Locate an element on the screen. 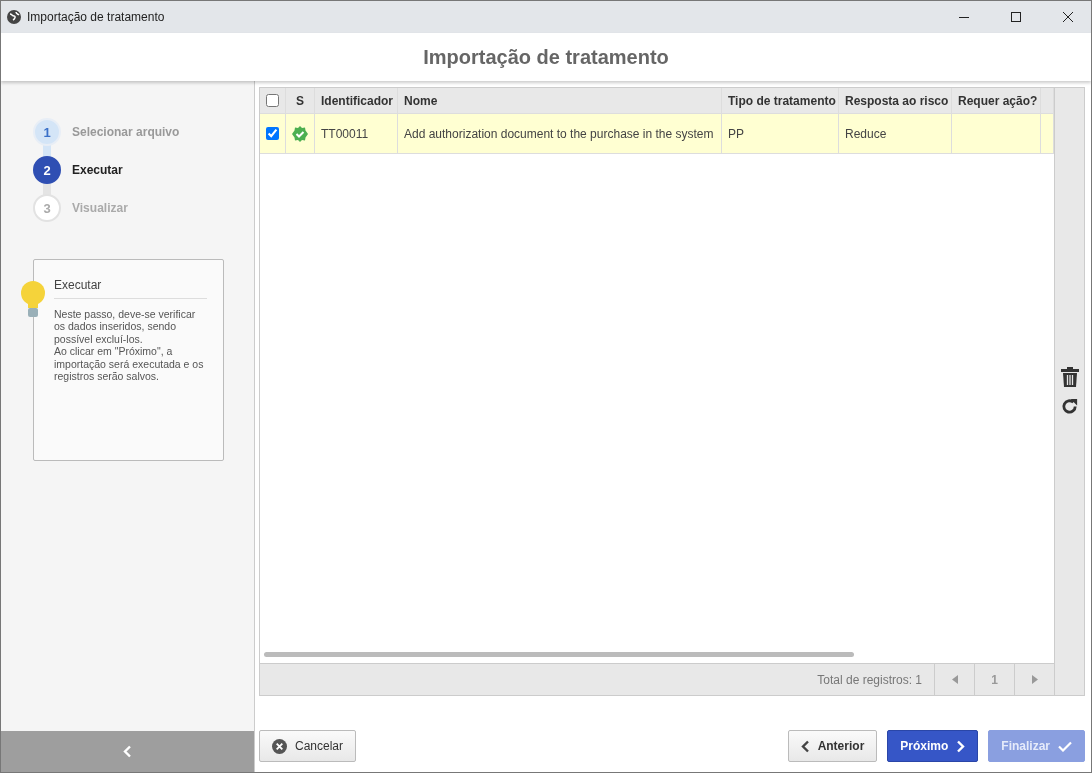 This screenshot has width=1092, height=773. check-icon is located at coordinates (1065, 746).